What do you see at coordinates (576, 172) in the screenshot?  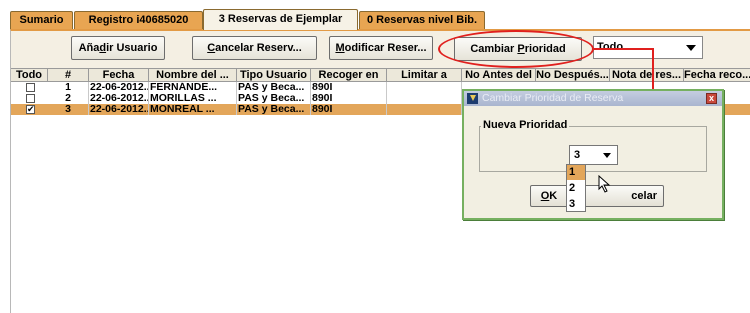 I see `priority-option-1: 1` at bounding box center [576, 172].